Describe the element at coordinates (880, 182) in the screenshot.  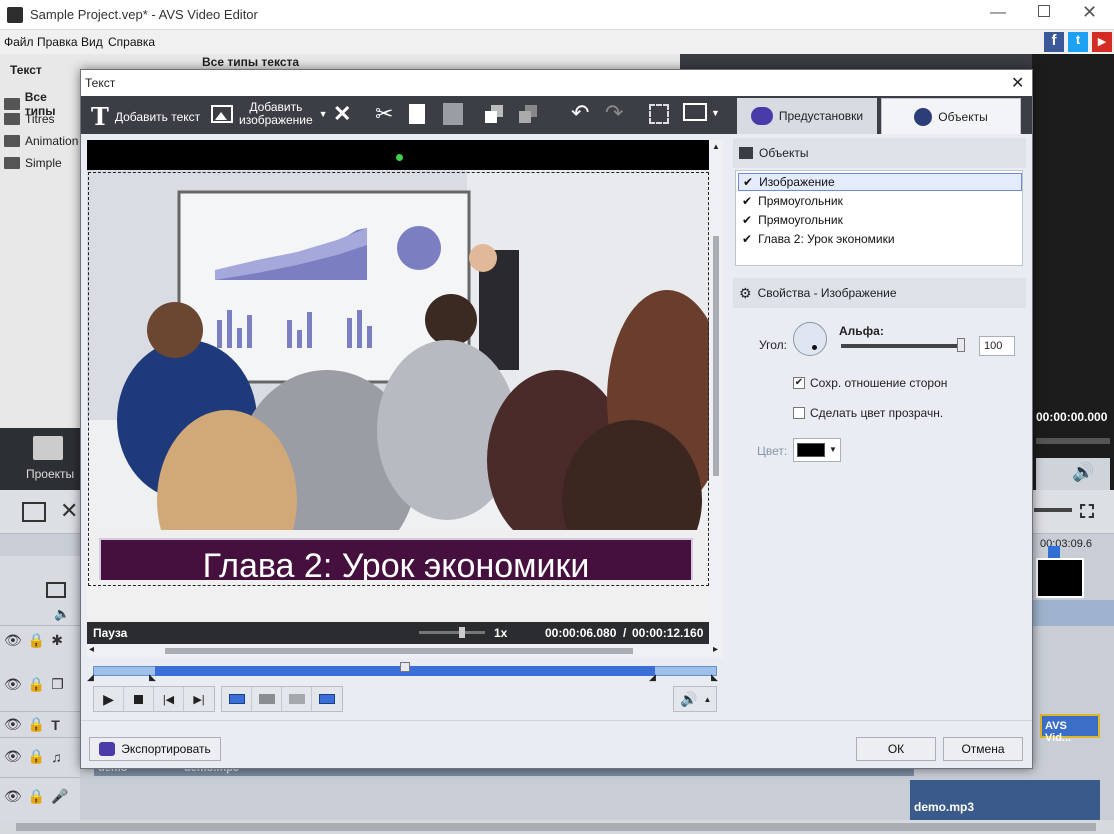
I see `list-item: ✔ Изображение` at that location.